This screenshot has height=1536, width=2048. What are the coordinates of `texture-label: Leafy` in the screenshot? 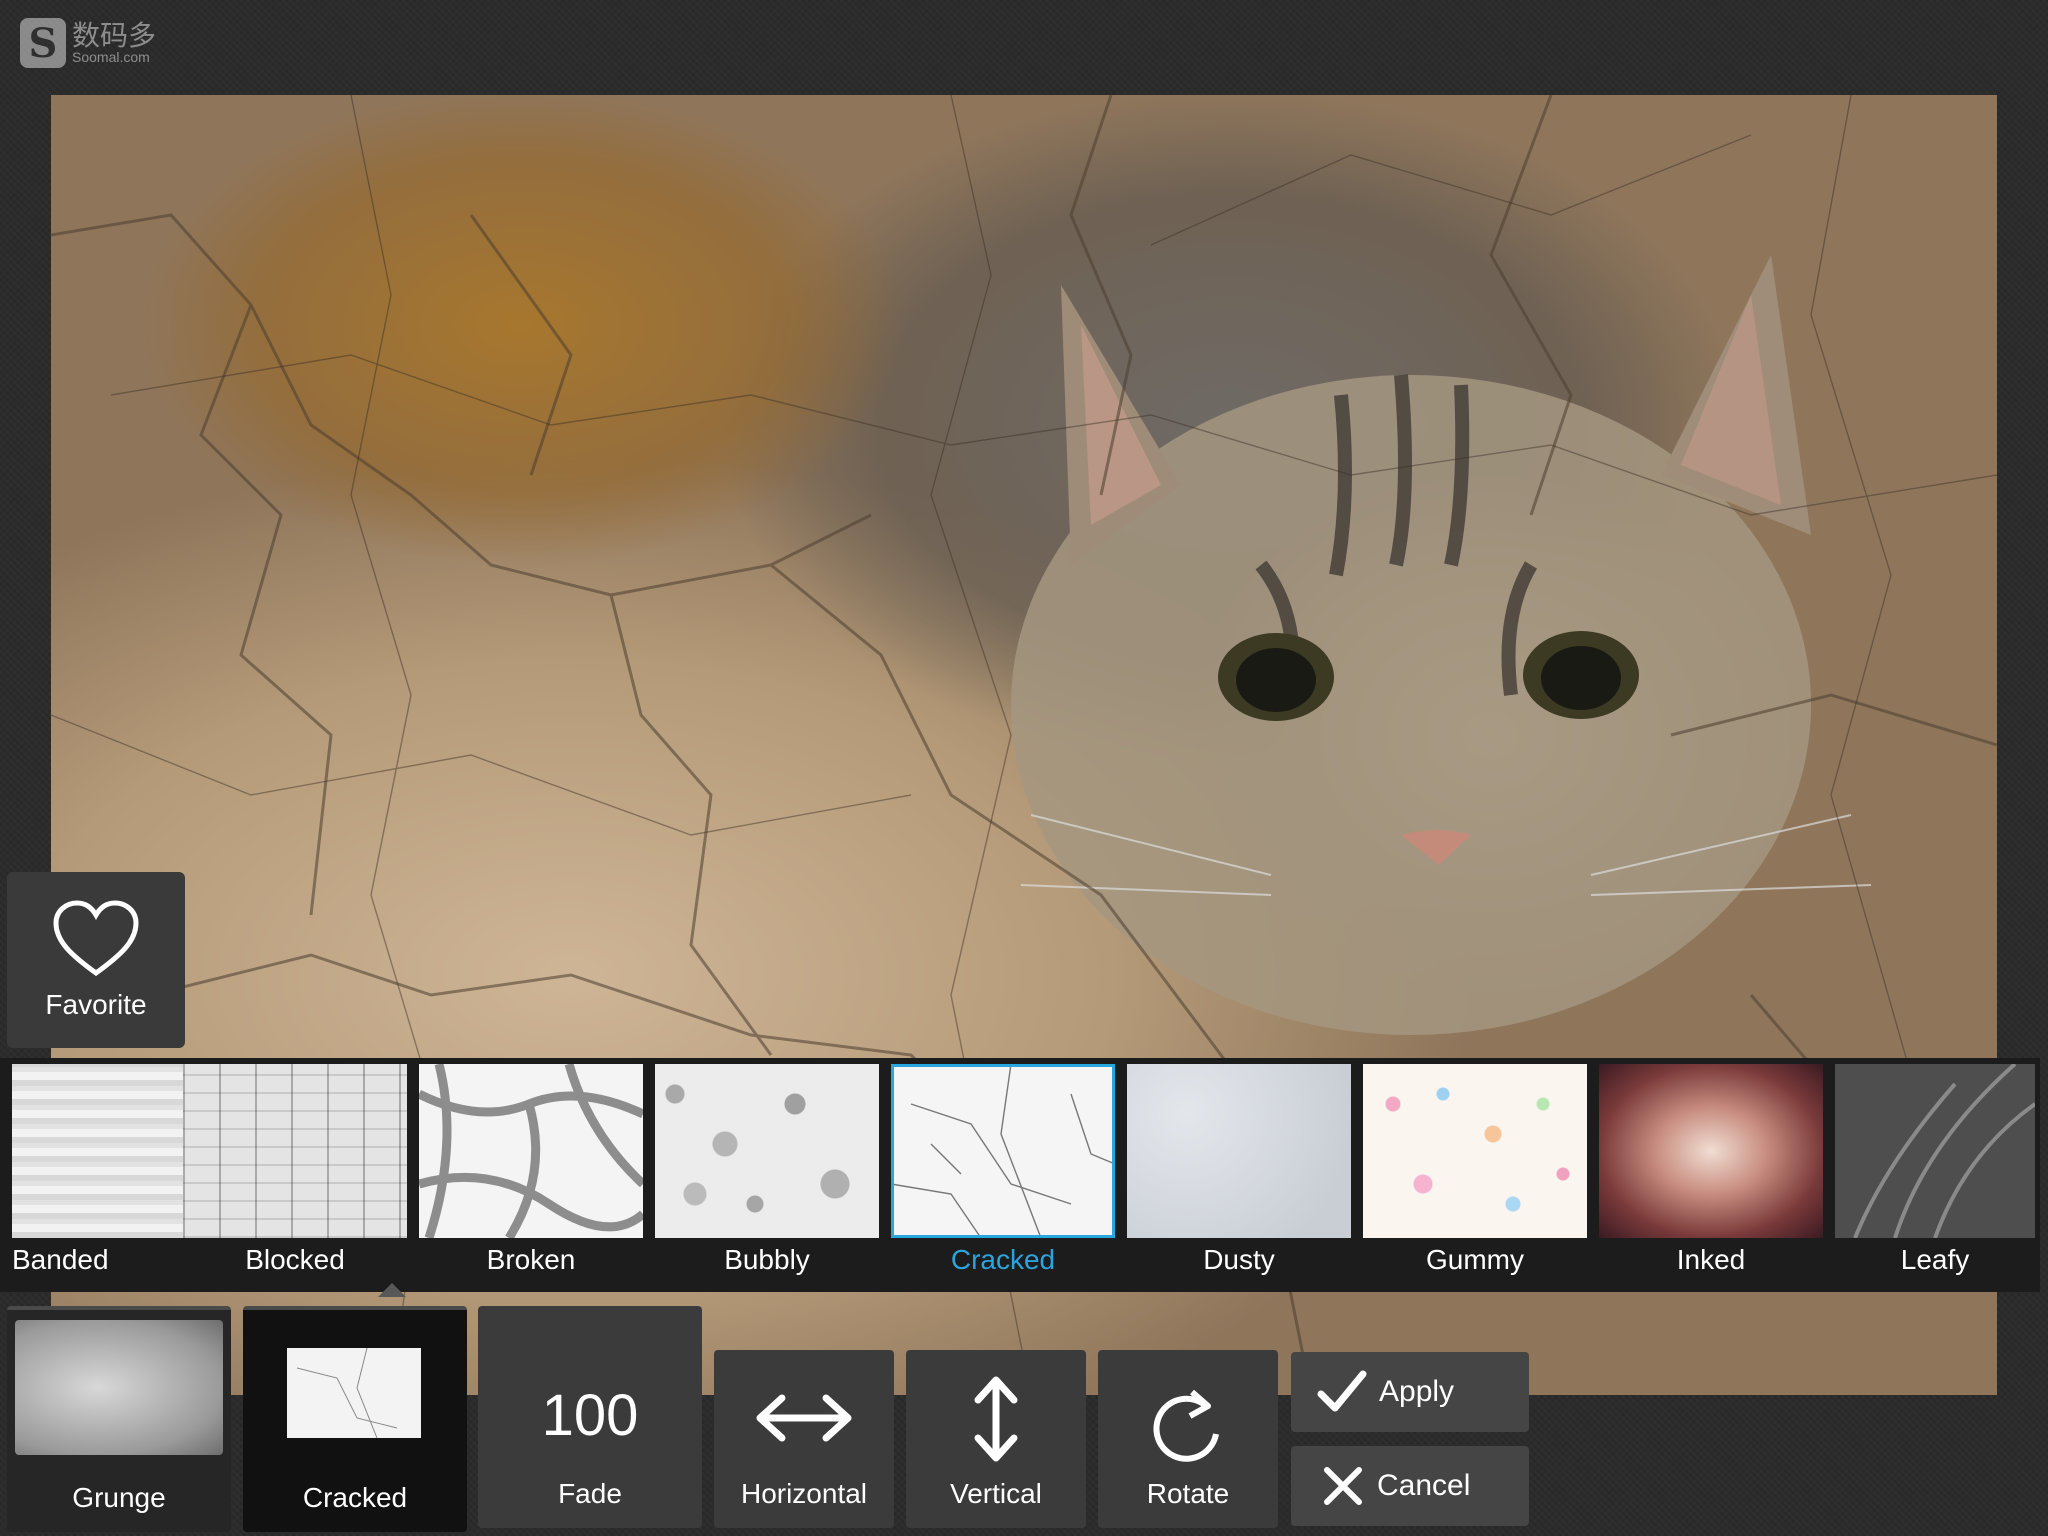 It's located at (1935, 1259).